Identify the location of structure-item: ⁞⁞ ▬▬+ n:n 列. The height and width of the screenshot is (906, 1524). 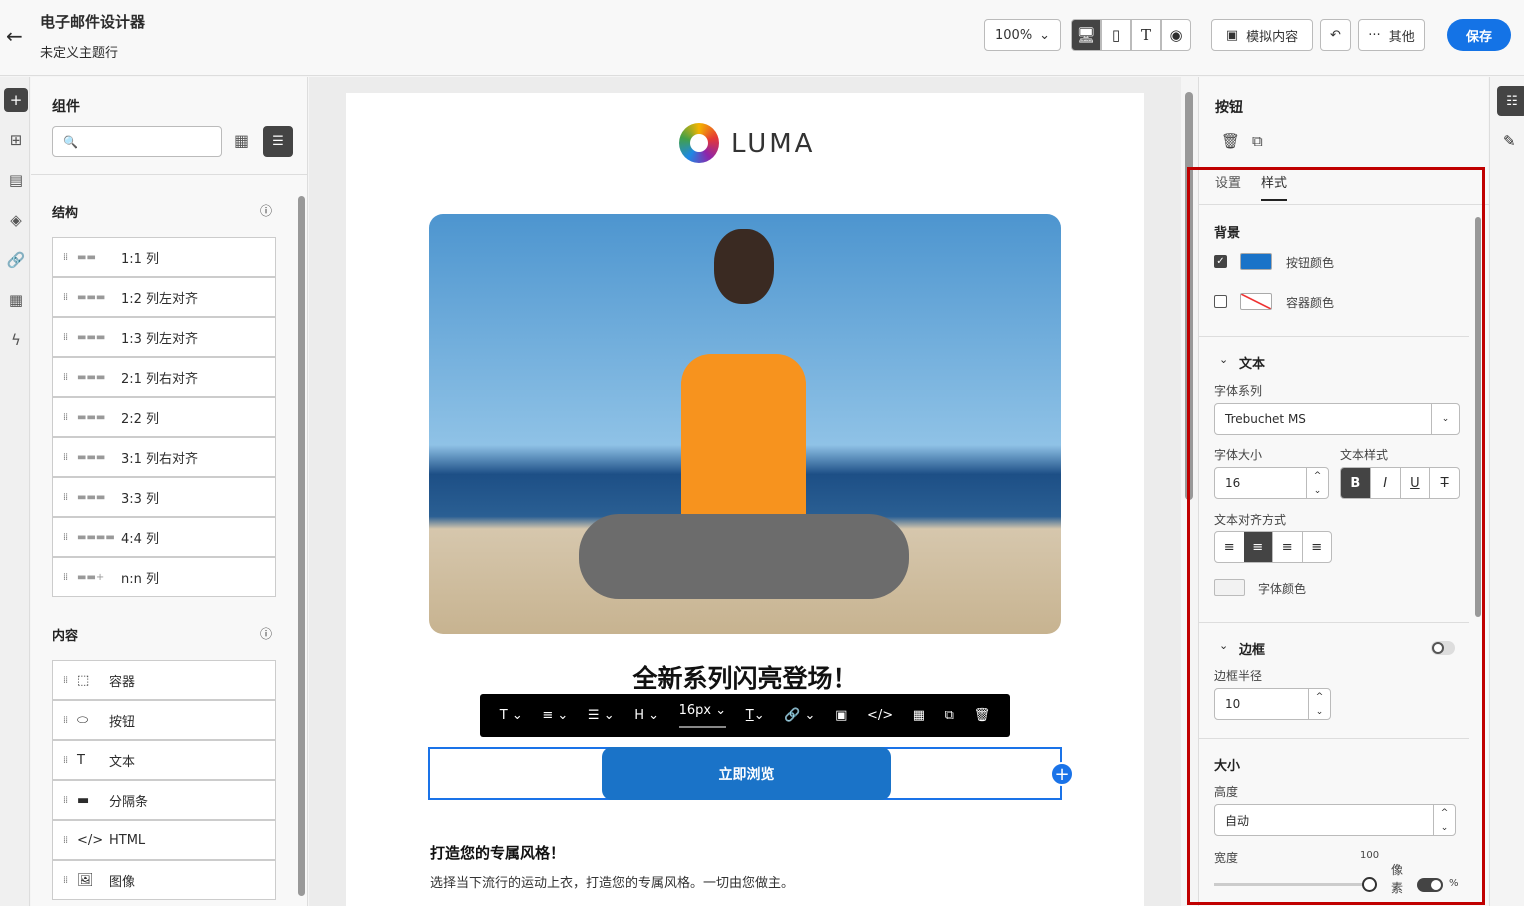
(164, 577).